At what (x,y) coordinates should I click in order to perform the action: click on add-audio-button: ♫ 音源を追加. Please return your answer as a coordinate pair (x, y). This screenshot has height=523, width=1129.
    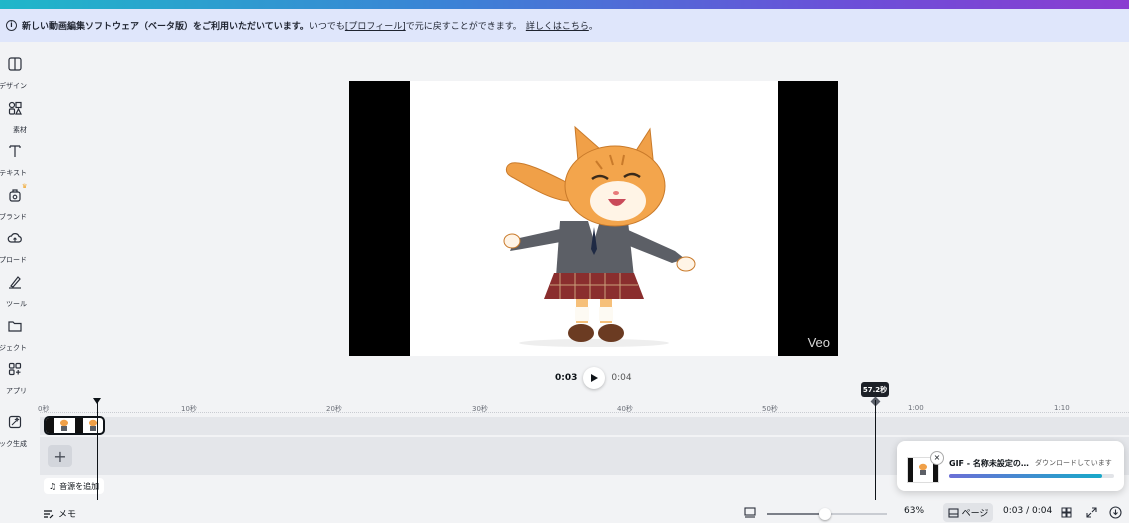
    Looking at the image, I should click on (74, 486).